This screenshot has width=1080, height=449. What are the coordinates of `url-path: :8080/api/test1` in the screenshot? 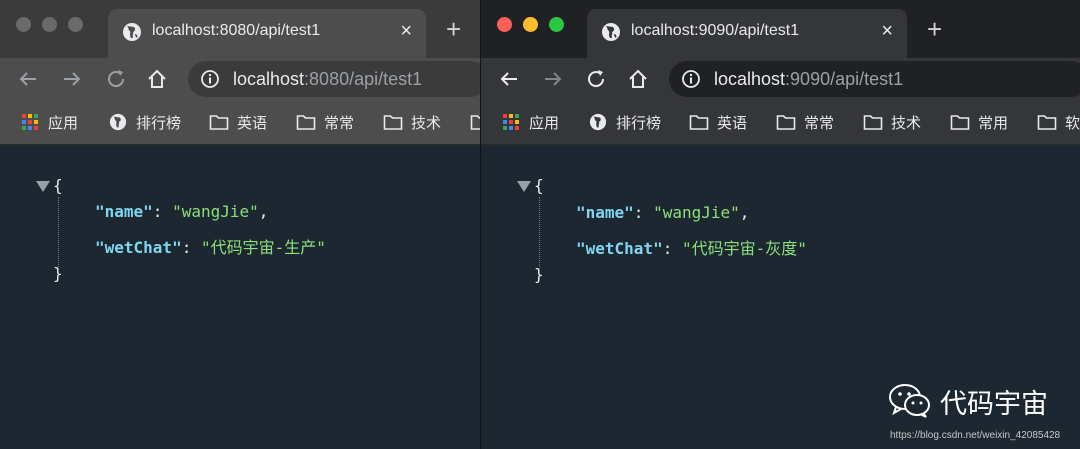 It's located at (363, 79).